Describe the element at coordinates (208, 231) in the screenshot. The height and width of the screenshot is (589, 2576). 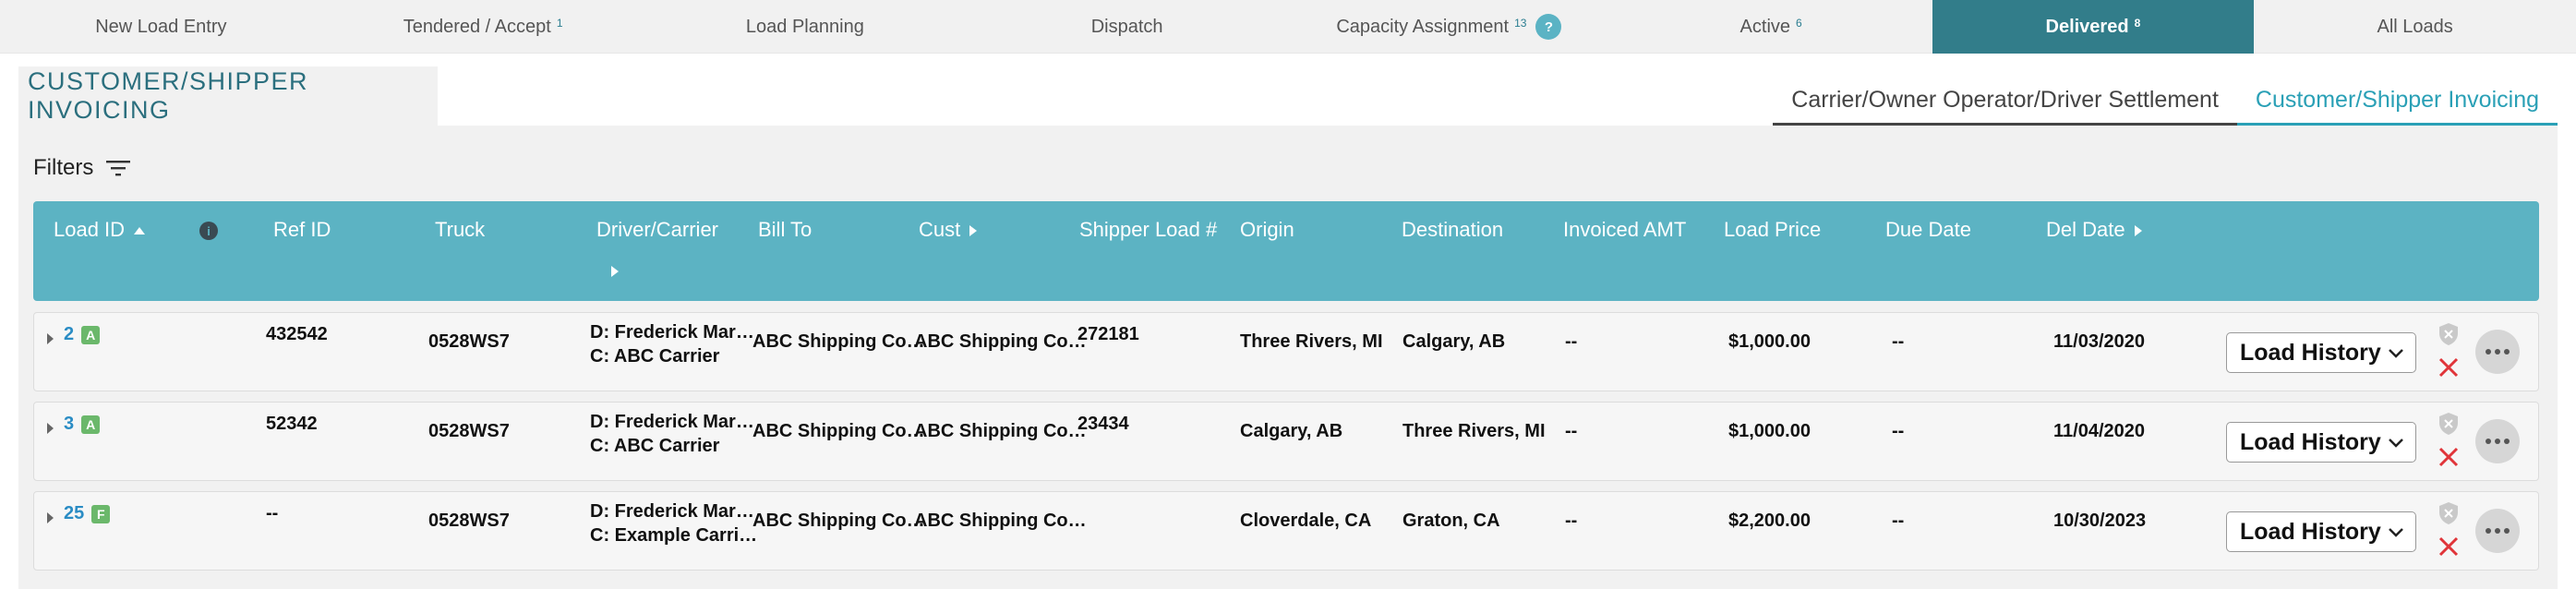
I see `info-icon: i` at that location.